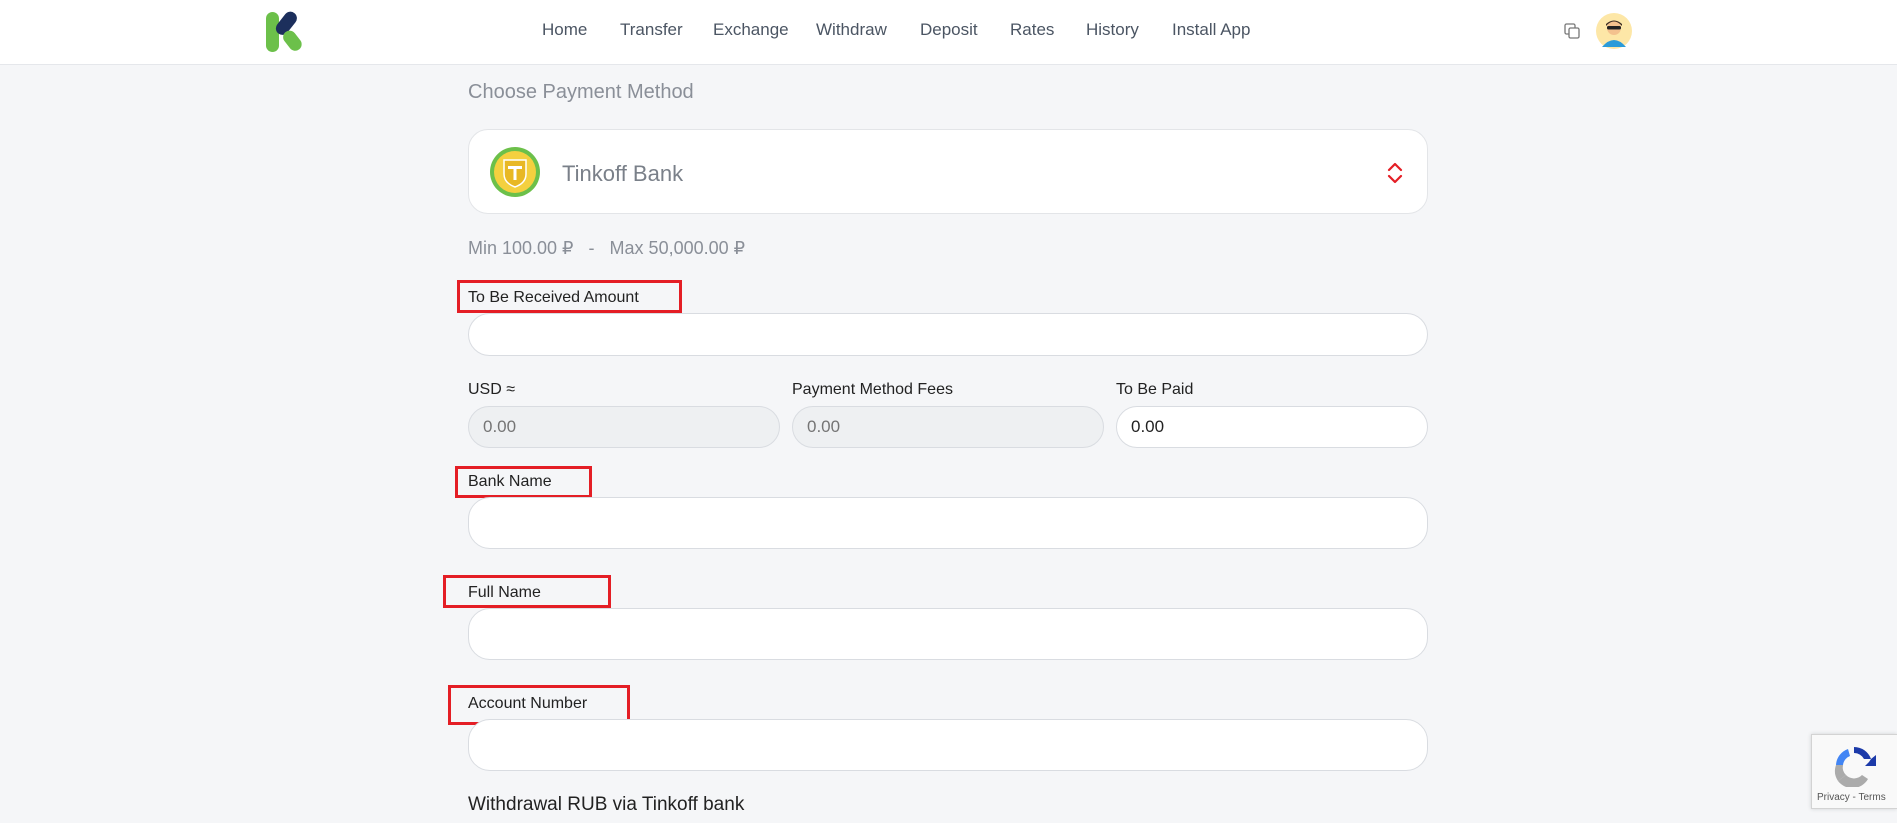  Describe the element at coordinates (872, 389) in the screenshot. I see `fees-label: Payment Method Fees` at that location.